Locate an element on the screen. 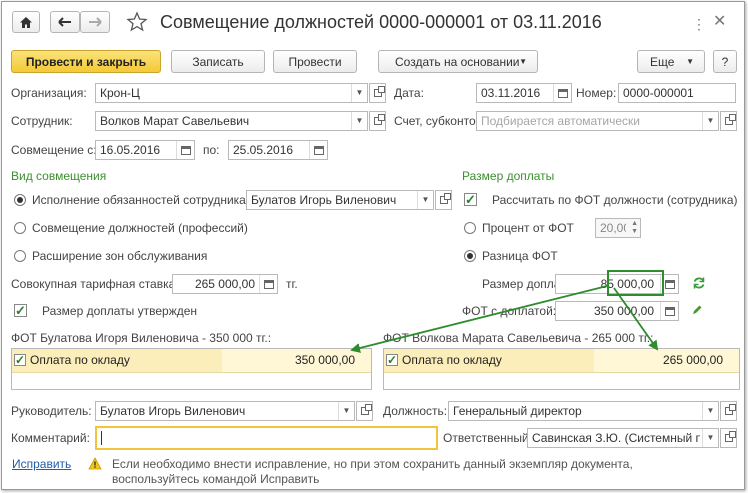 The width and height of the screenshot is (748, 493). fot-right-table: ✓ Оплата по окладу 265 000,00 is located at coordinates (561, 369).